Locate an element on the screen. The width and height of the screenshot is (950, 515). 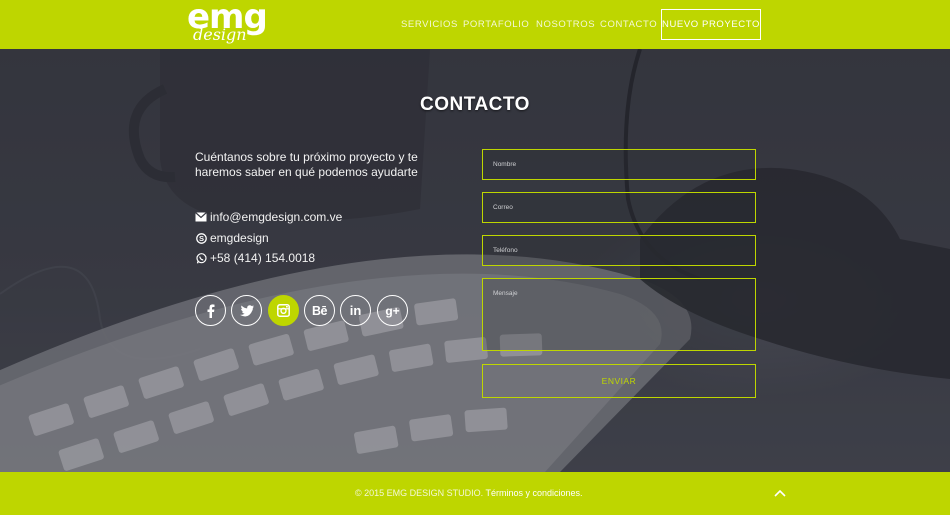
logo: emg design is located at coordinates (227, 23).